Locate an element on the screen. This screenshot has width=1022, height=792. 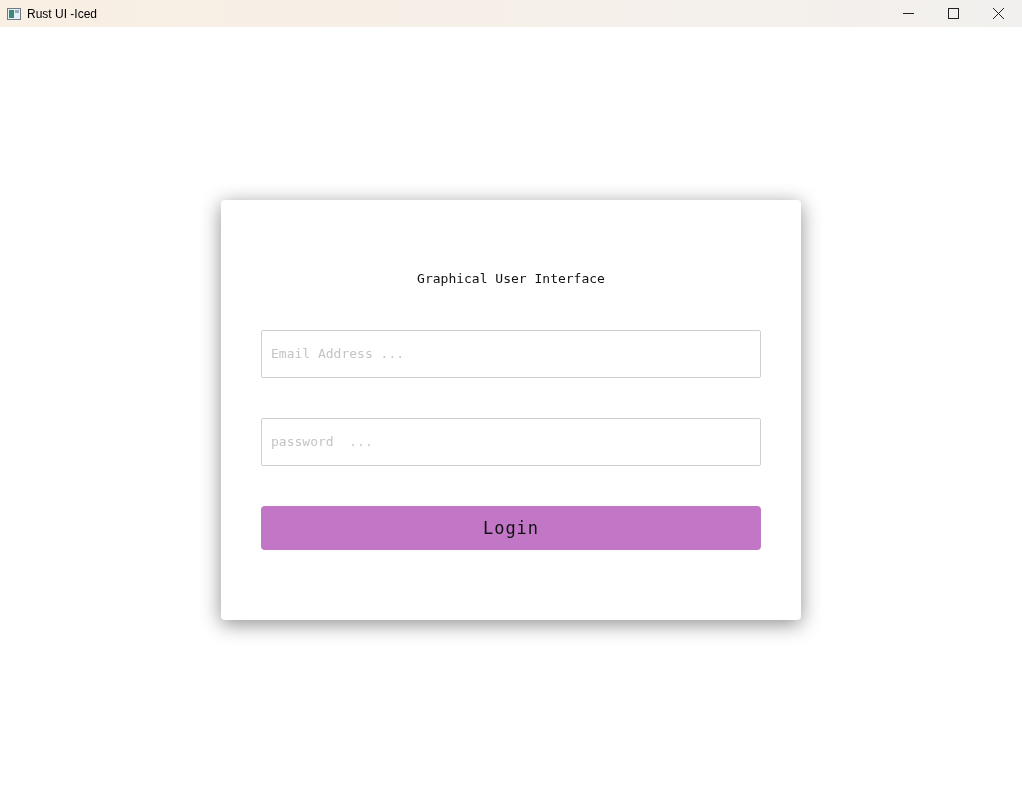
close-icon is located at coordinates (998, 13).